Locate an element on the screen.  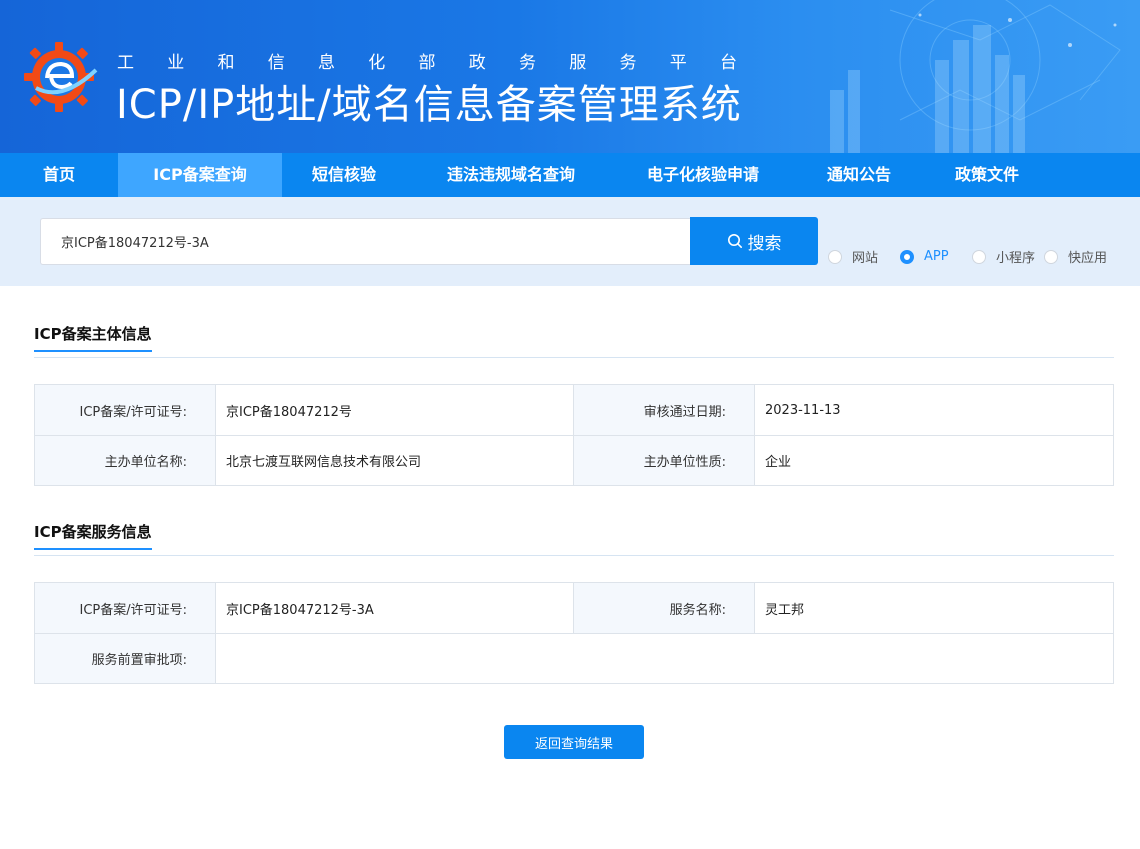
table-row: 主办单位名称: 北京七渡互联网信息技术有限公司 主办单位性质: 企业 is located at coordinates (574, 460).